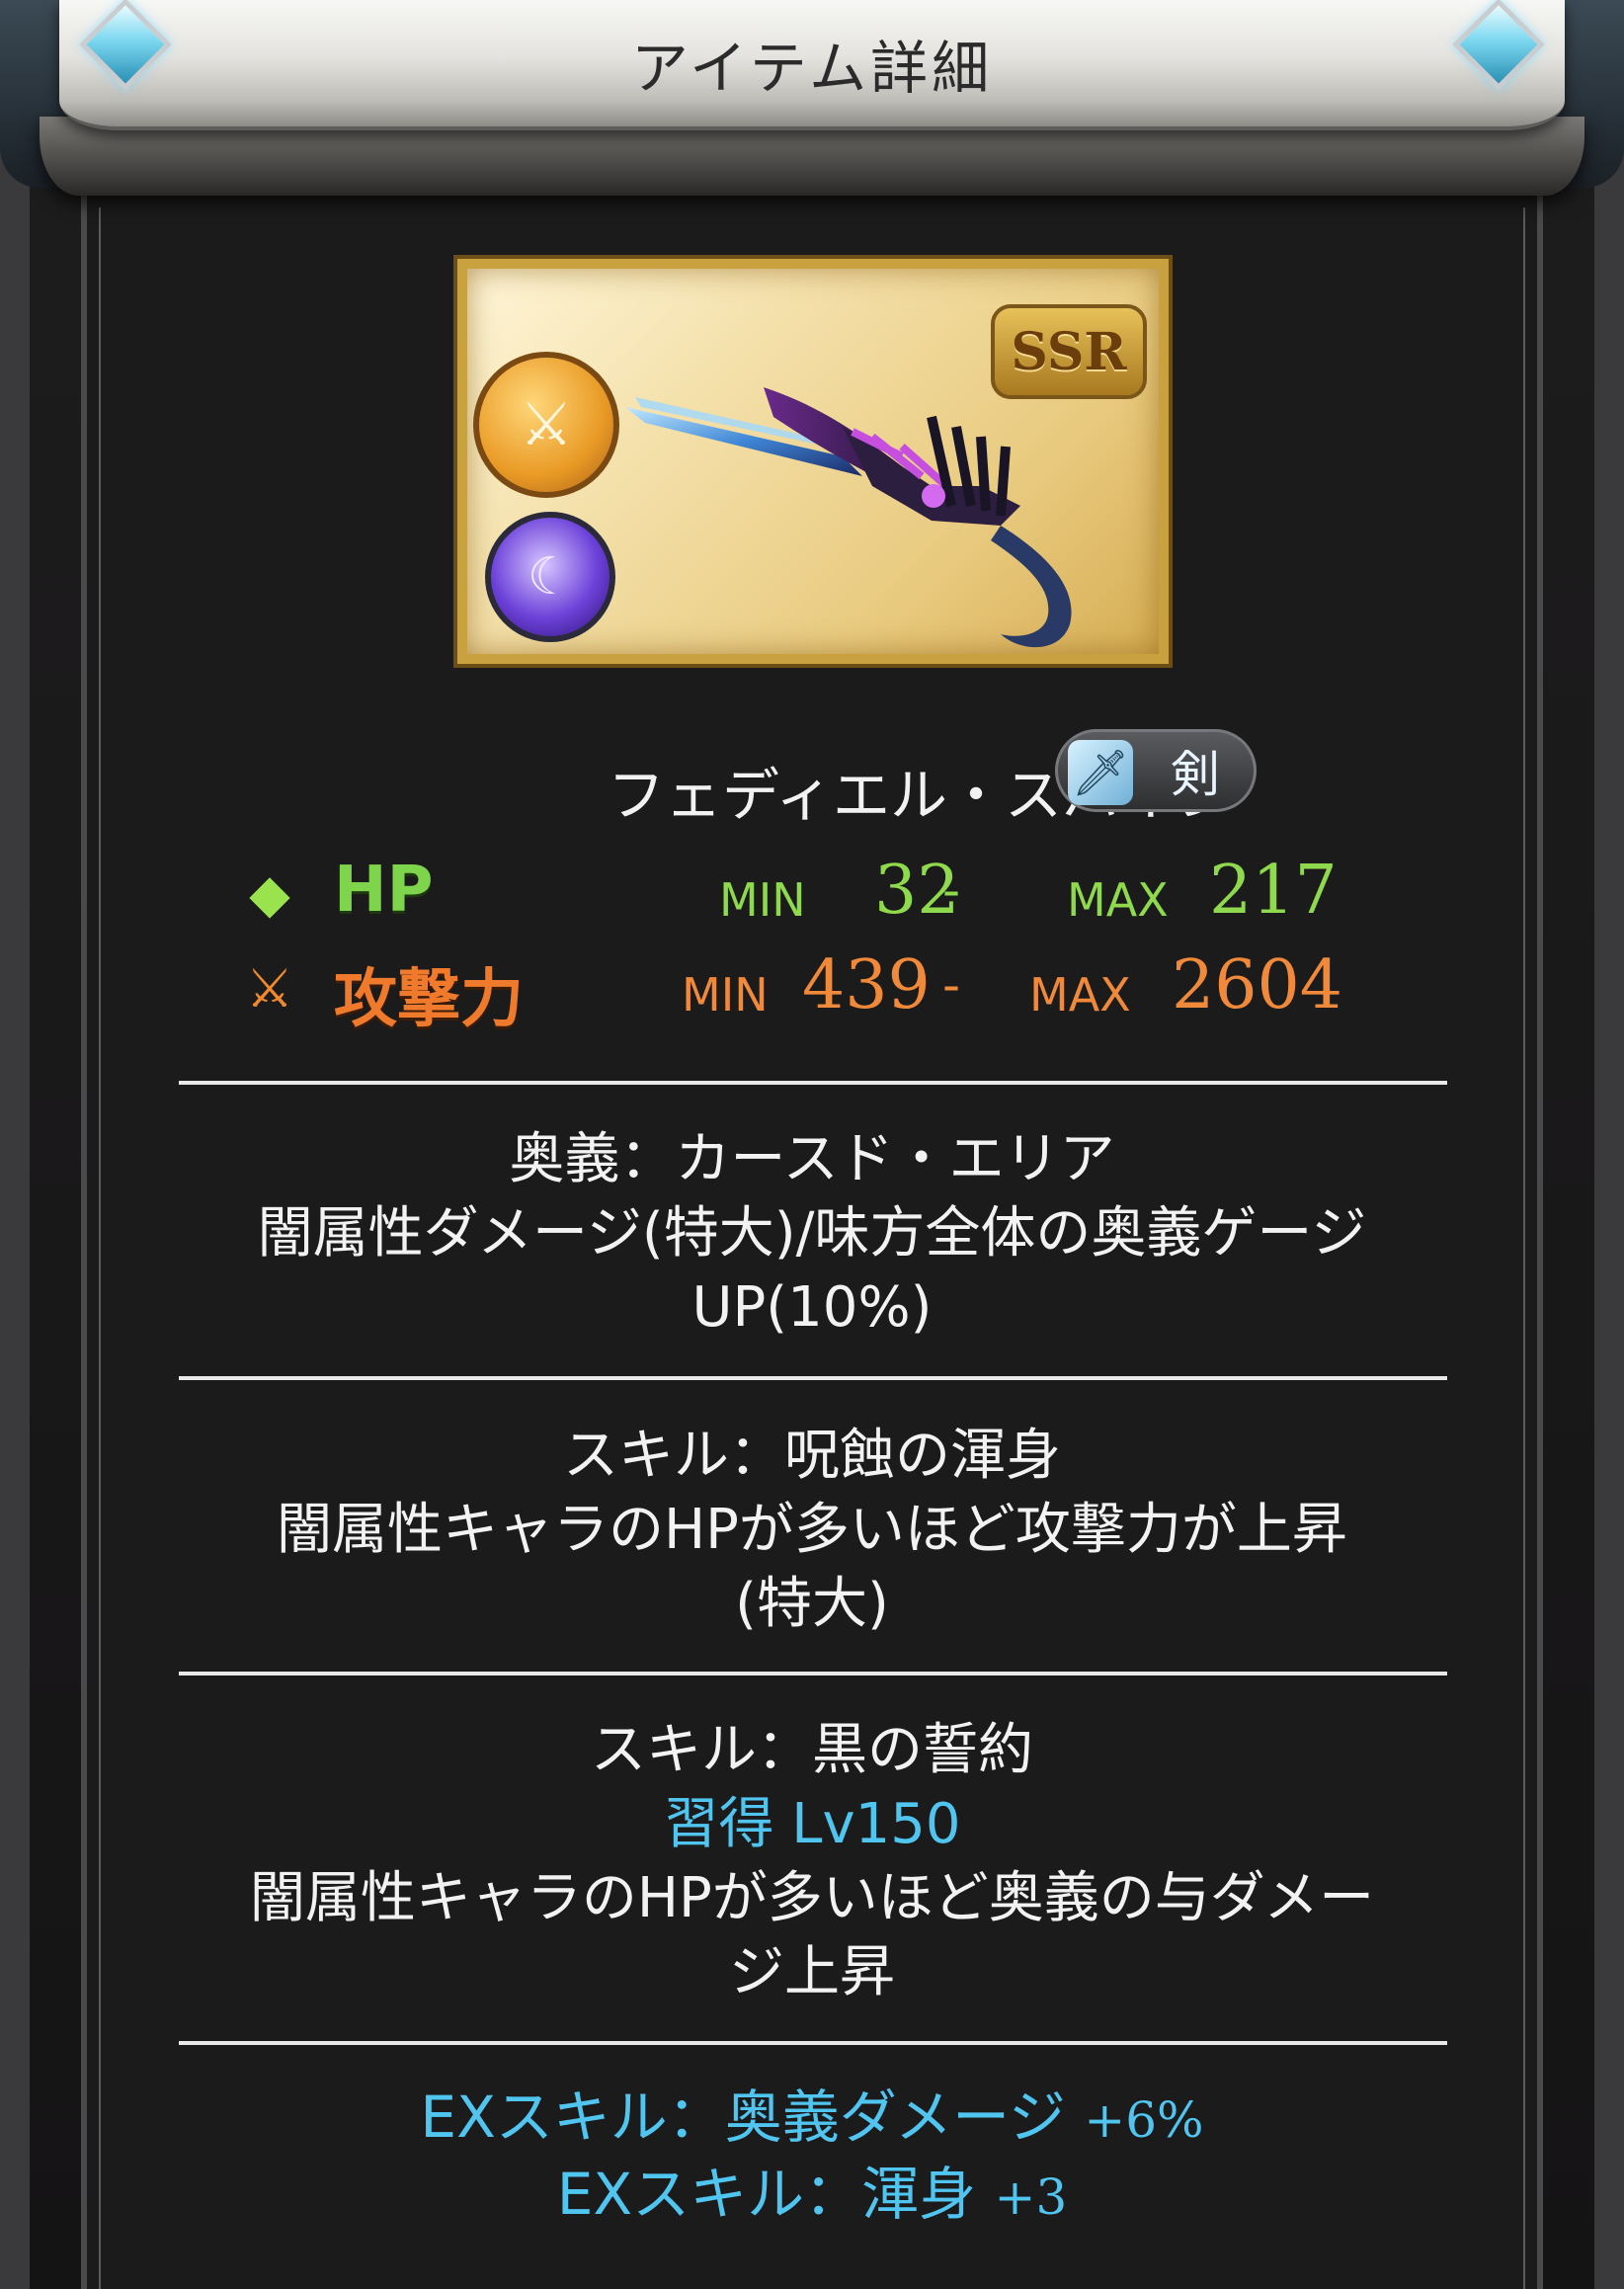  I want to click on item-card: ⚔ ☾ SSR, so click(813, 462).